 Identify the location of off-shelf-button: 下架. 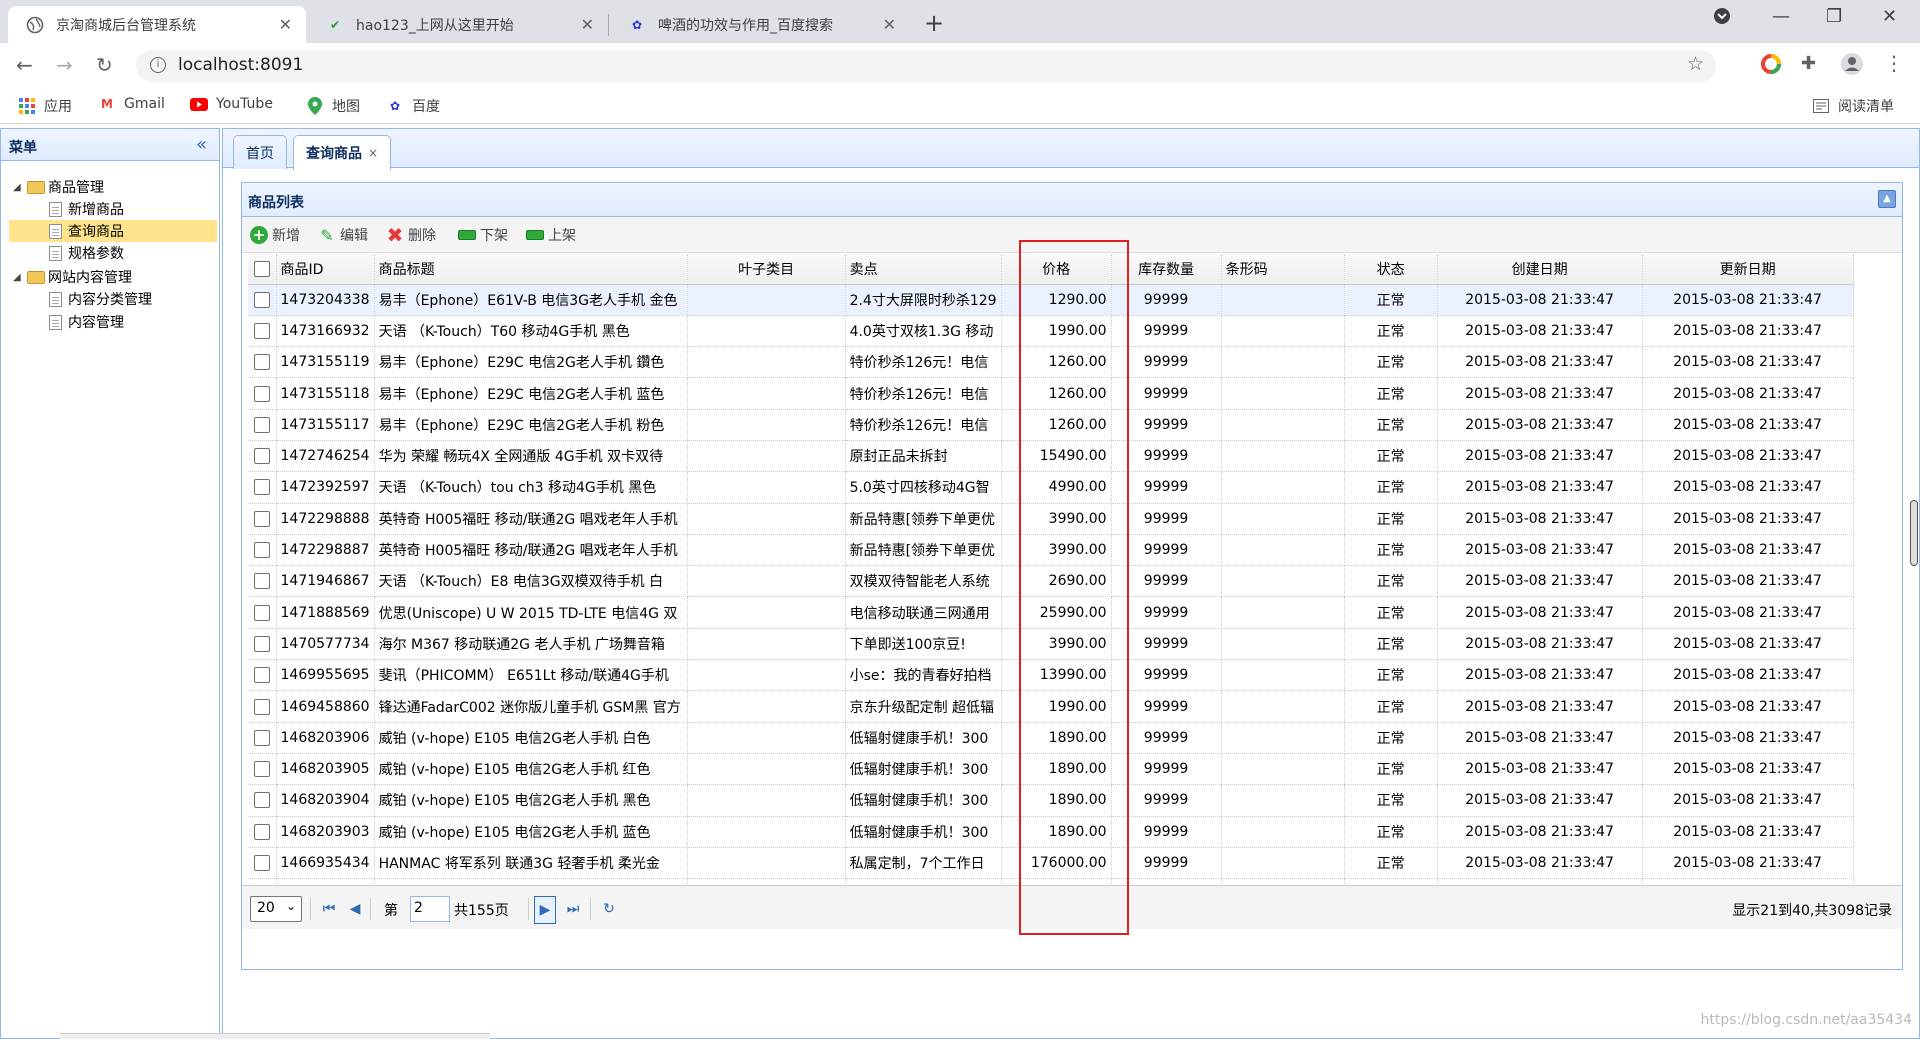
(483, 235).